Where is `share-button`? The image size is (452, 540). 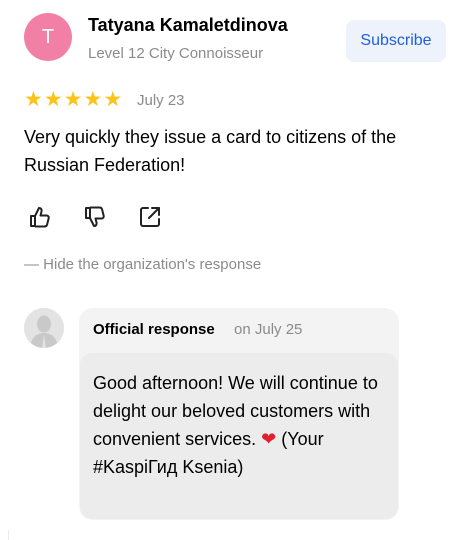
share-button is located at coordinates (150, 217).